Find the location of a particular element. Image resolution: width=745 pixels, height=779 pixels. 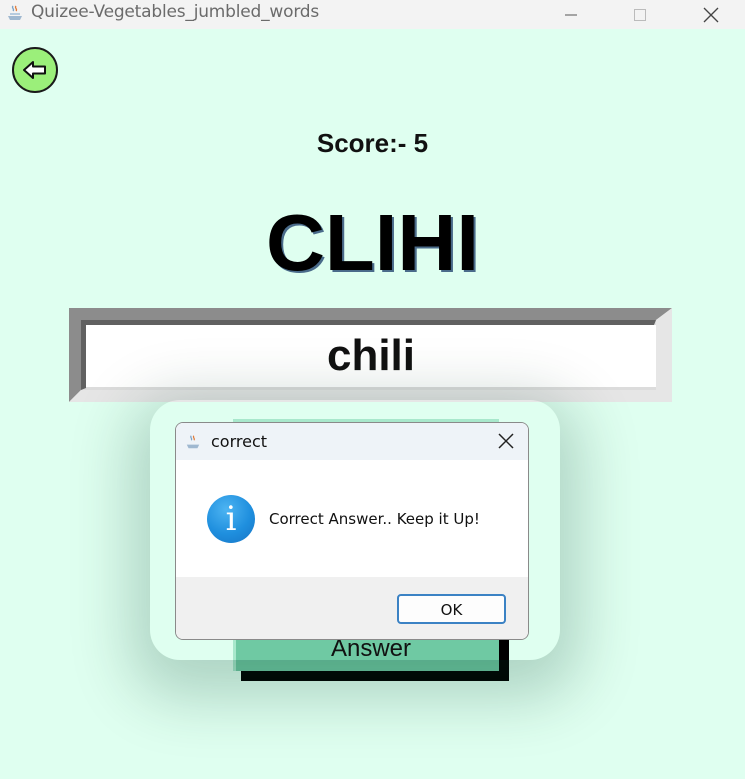

minimize-icon is located at coordinates (571, 14).